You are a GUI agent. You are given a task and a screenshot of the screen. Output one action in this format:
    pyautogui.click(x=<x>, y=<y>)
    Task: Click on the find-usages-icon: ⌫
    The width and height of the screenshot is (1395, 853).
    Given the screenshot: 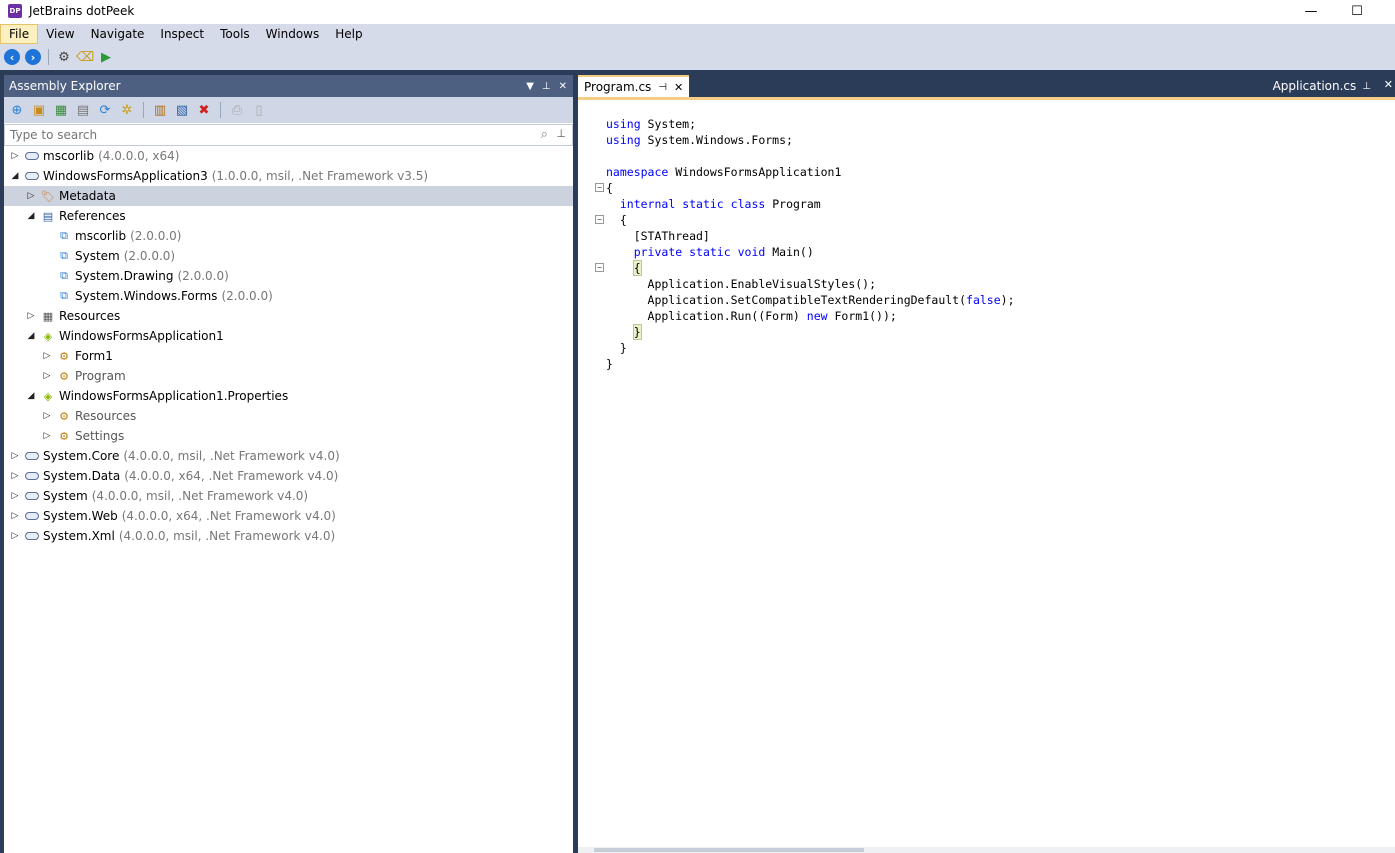 What is the action you would take?
    pyautogui.click(x=85, y=57)
    